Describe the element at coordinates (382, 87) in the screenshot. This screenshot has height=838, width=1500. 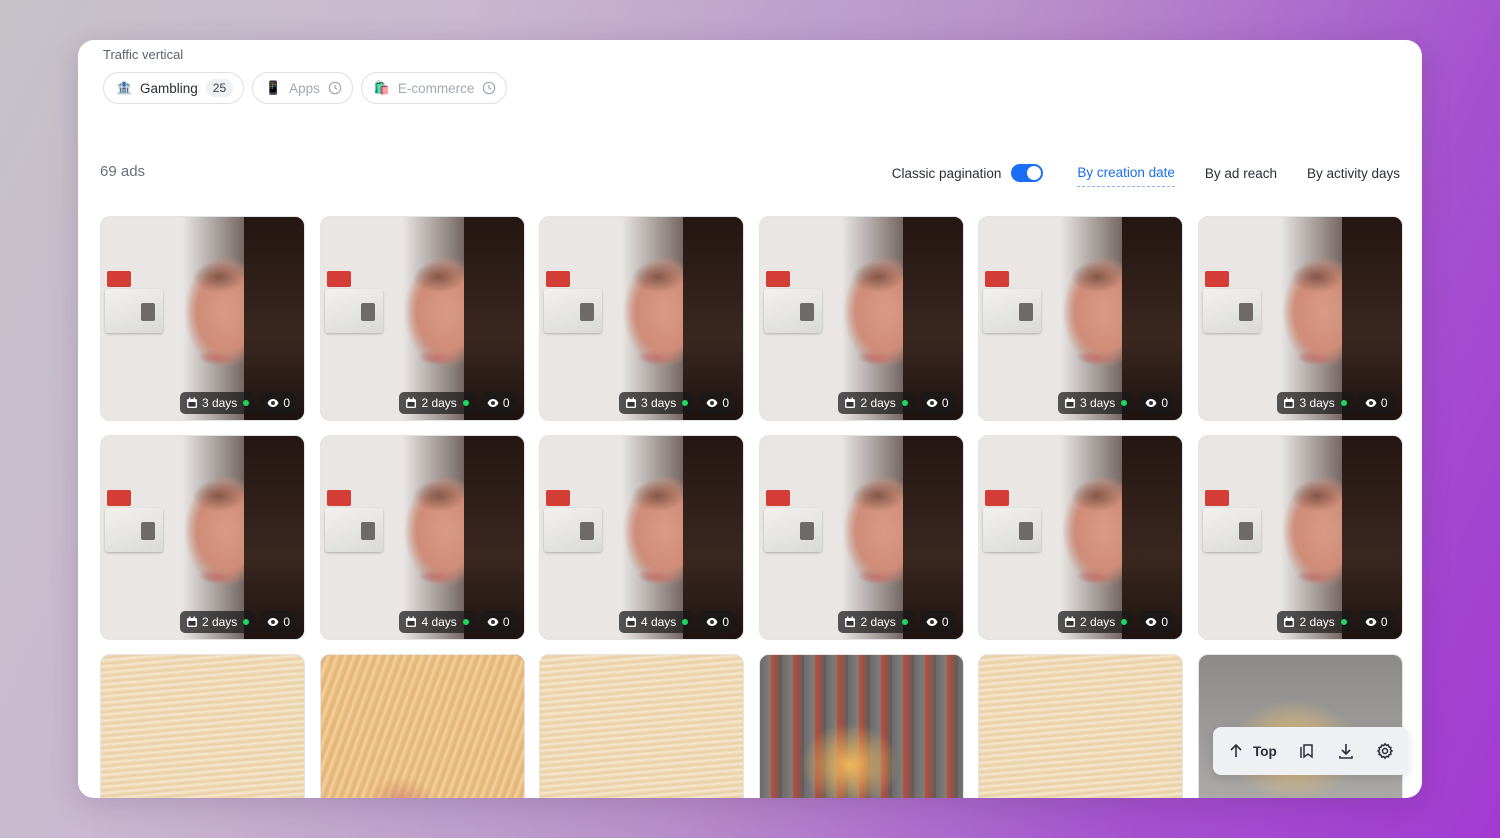
I see `shopping-bags-icon: 🛍️` at that location.